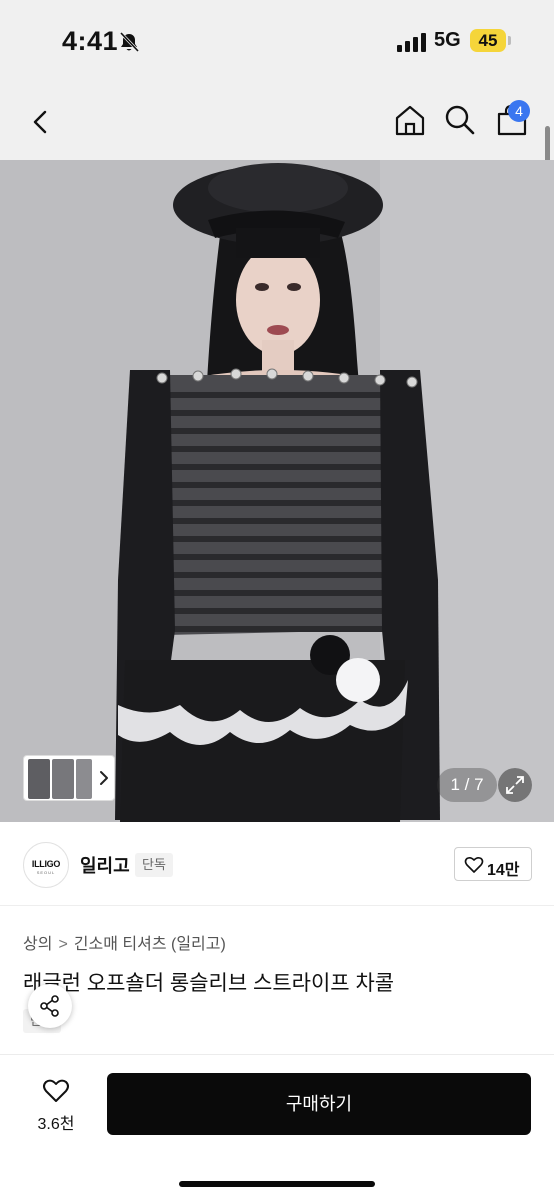  What do you see at coordinates (42, 122) in the screenshot?
I see `chevron-left-icon` at bounding box center [42, 122].